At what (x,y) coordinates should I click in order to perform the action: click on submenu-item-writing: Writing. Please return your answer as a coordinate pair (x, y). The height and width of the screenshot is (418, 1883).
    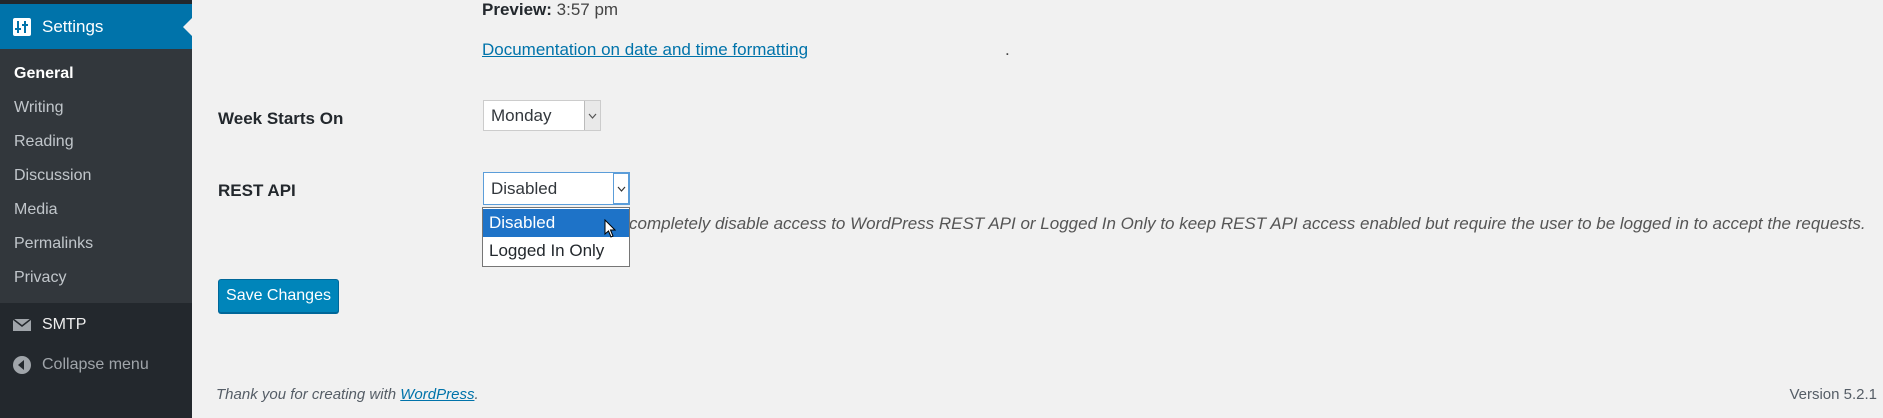
    Looking at the image, I should click on (39, 108).